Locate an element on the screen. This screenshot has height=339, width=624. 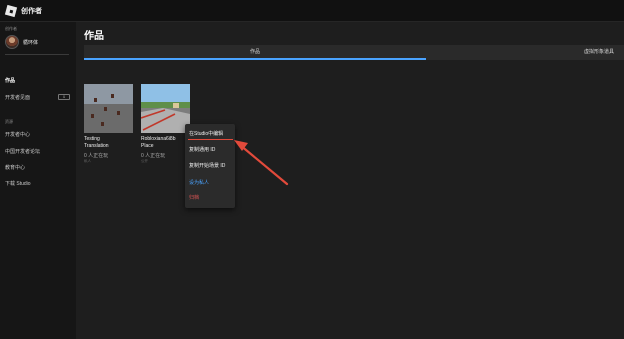
resources-label: 资源 is located at coordinates (9, 121).